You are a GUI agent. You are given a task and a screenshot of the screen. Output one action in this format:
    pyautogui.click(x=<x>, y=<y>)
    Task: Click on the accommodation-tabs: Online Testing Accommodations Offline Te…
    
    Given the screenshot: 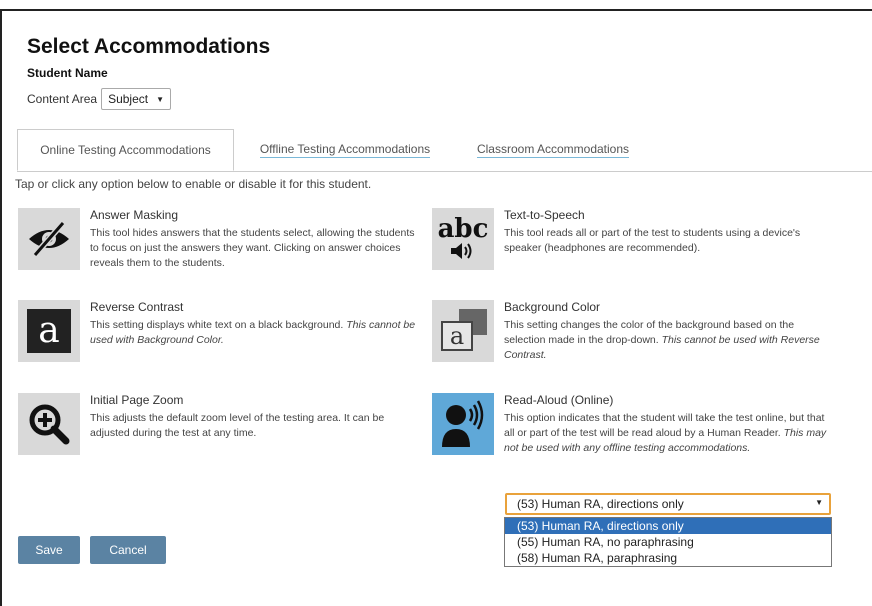 What is the action you would take?
    pyautogui.click(x=444, y=150)
    